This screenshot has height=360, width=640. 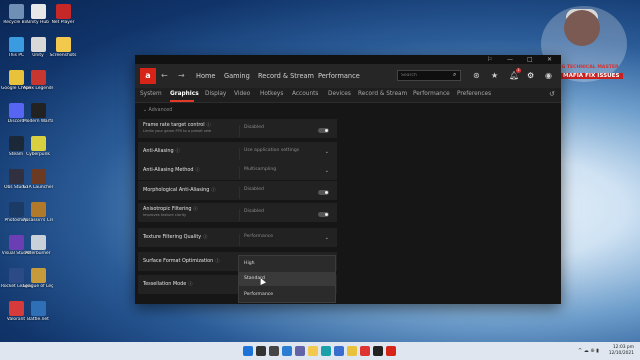 I want to click on maximize-button: □, so click(x=530, y=59).